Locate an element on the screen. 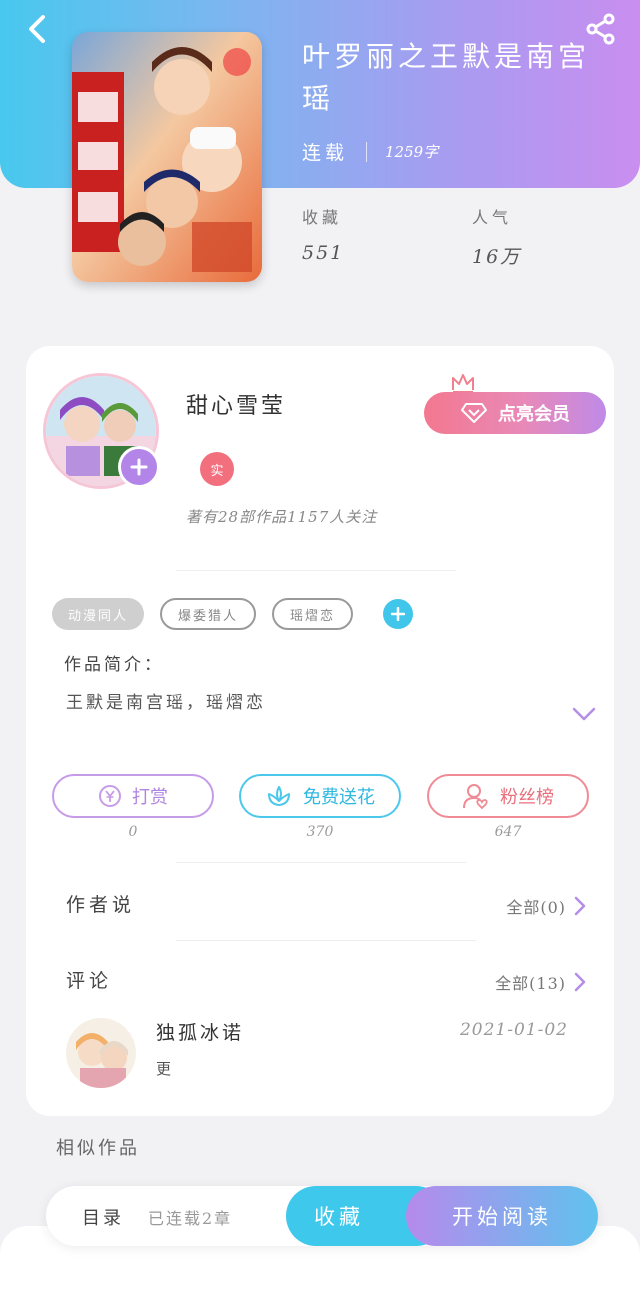 This screenshot has height=1290, width=640. verified-badge: 实 is located at coordinates (217, 469).